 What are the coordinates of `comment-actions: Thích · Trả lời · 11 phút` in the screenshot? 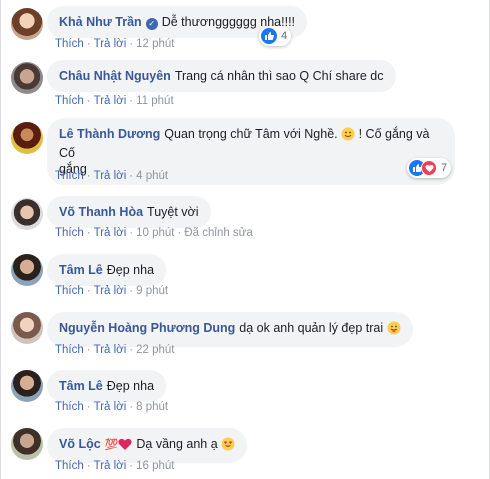 It's located at (114, 101).